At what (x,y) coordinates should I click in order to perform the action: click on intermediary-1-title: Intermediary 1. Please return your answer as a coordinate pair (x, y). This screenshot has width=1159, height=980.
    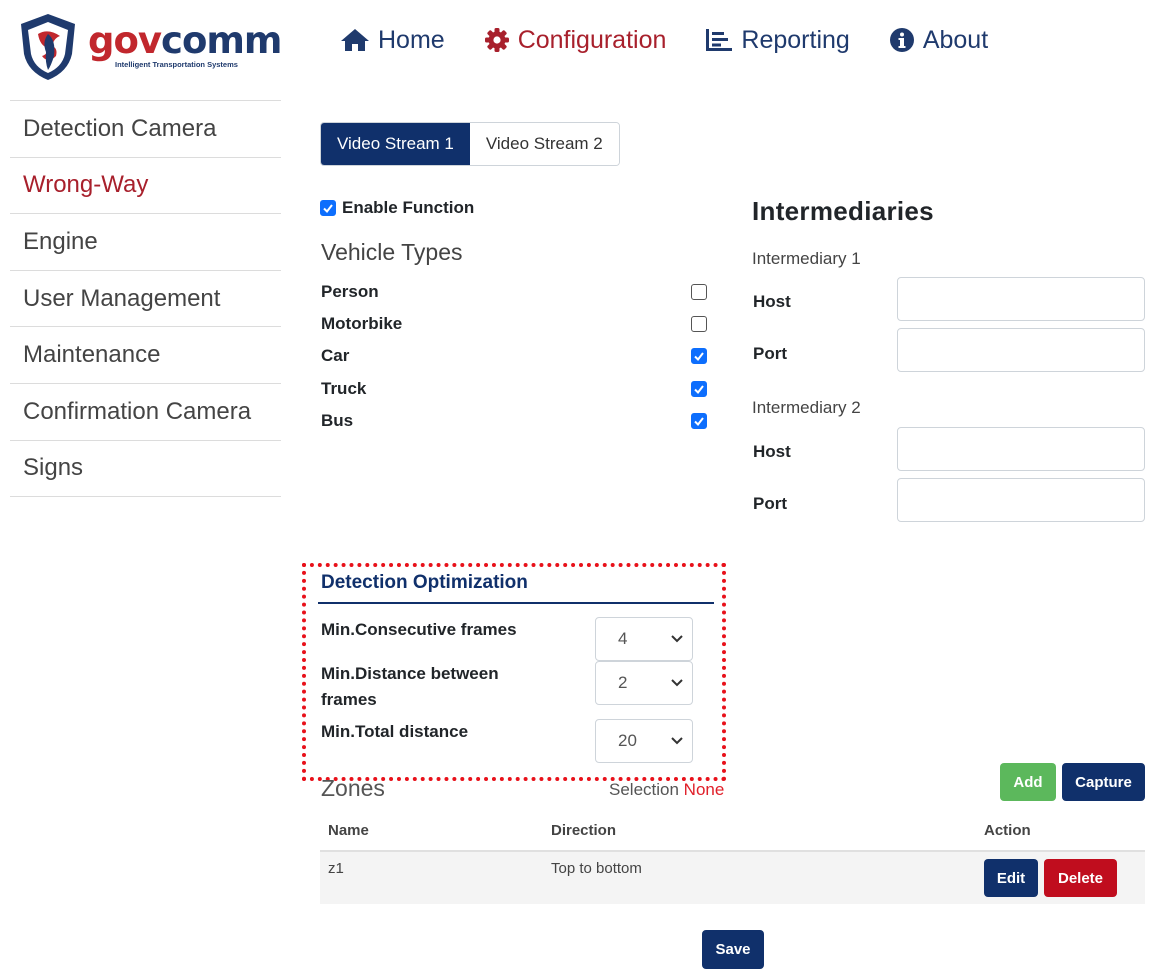
    Looking at the image, I should click on (806, 258).